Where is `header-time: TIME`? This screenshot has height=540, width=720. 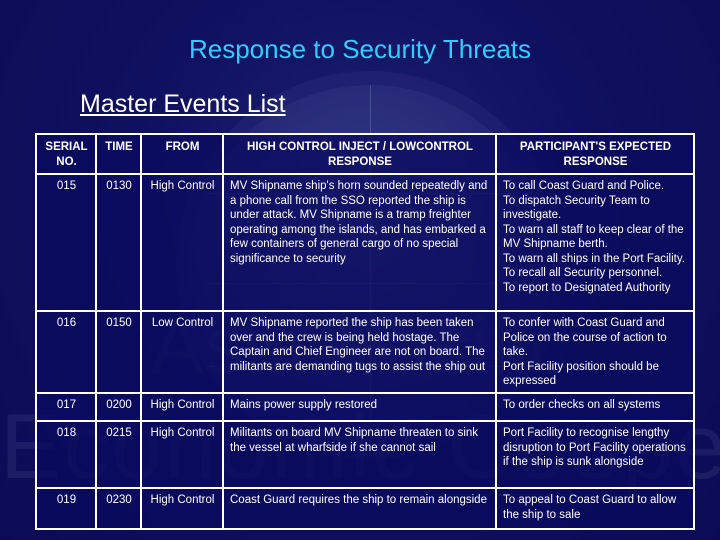
header-time: TIME is located at coordinates (118, 154).